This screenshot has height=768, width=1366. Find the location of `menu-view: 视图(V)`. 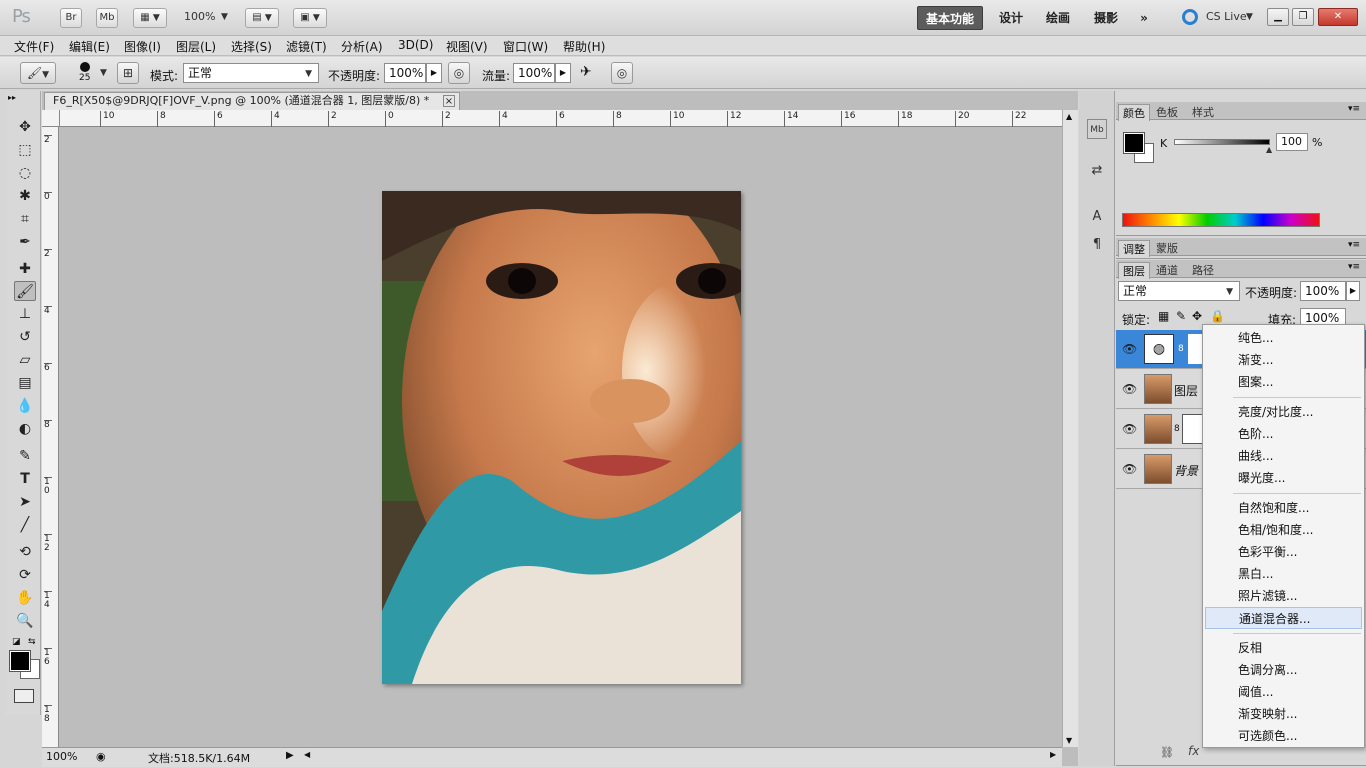

menu-view: 视图(V) is located at coordinates (467, 46).